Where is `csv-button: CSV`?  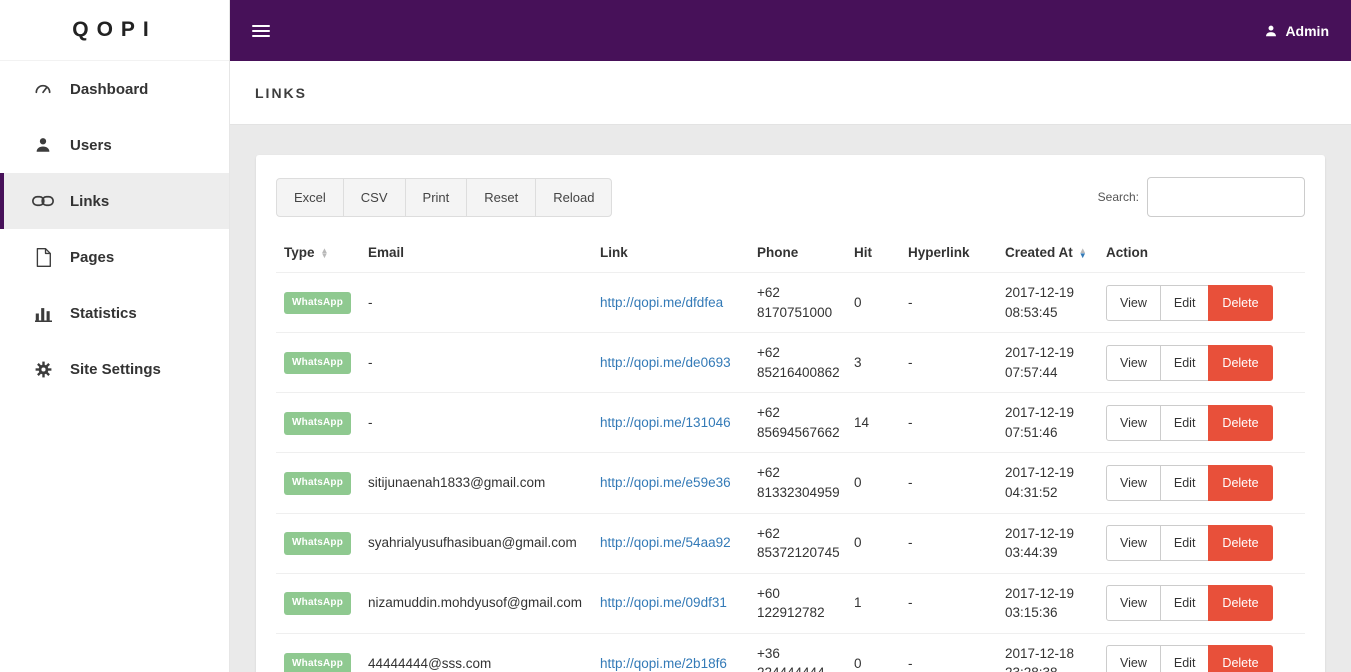 csv-button: CSV is located at coordinates (374, 197).